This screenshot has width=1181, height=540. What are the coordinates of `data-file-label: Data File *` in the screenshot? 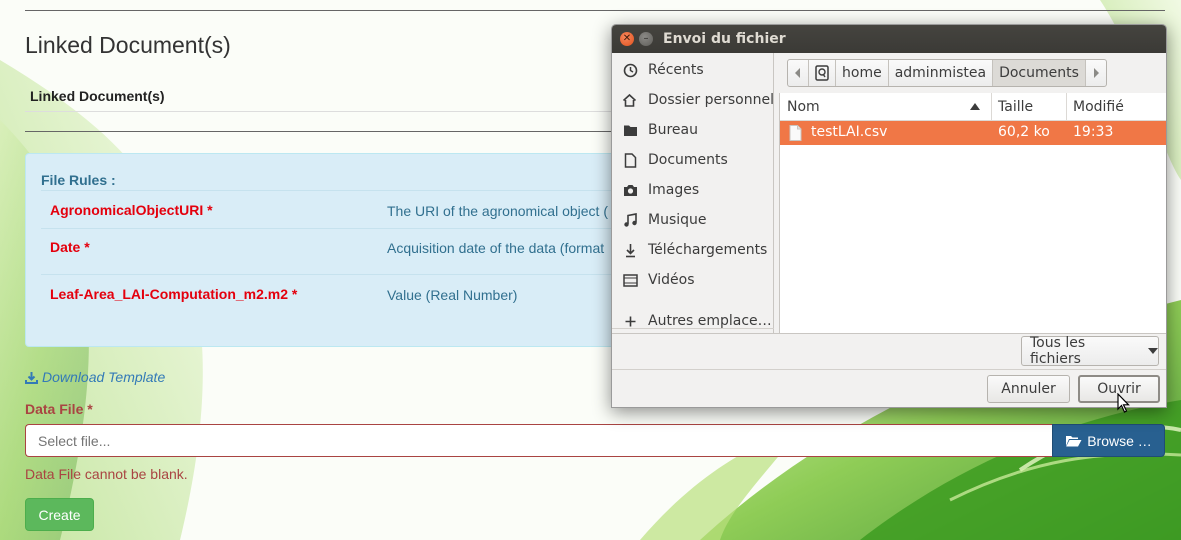 It's located at (59, 409).